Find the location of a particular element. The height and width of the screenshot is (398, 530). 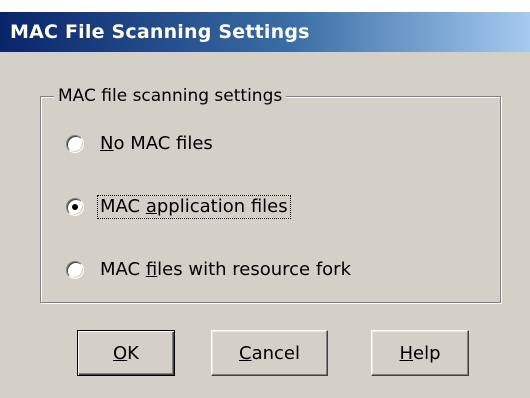

radio-label-mac-application-files: MAC application files is located at coordinates (194, 207).